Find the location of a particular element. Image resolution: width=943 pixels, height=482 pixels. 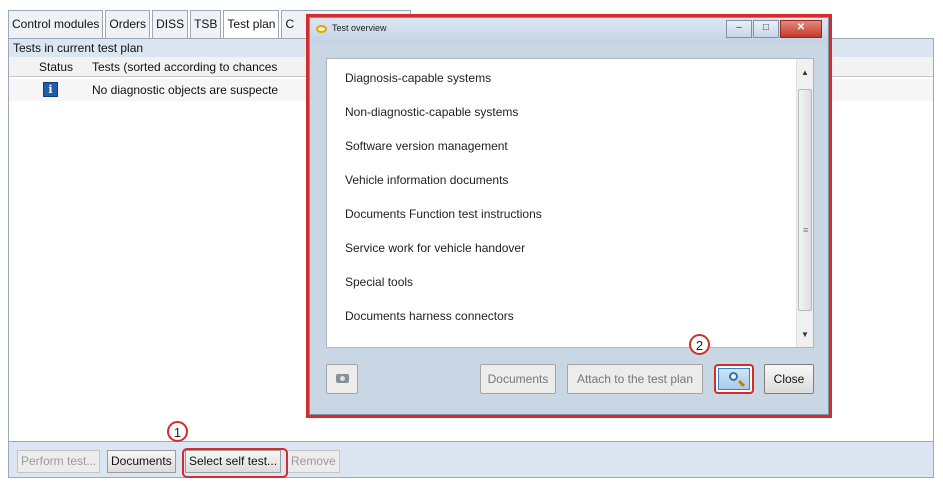

tab-diss: DISS is located at coordinates (170, 24).